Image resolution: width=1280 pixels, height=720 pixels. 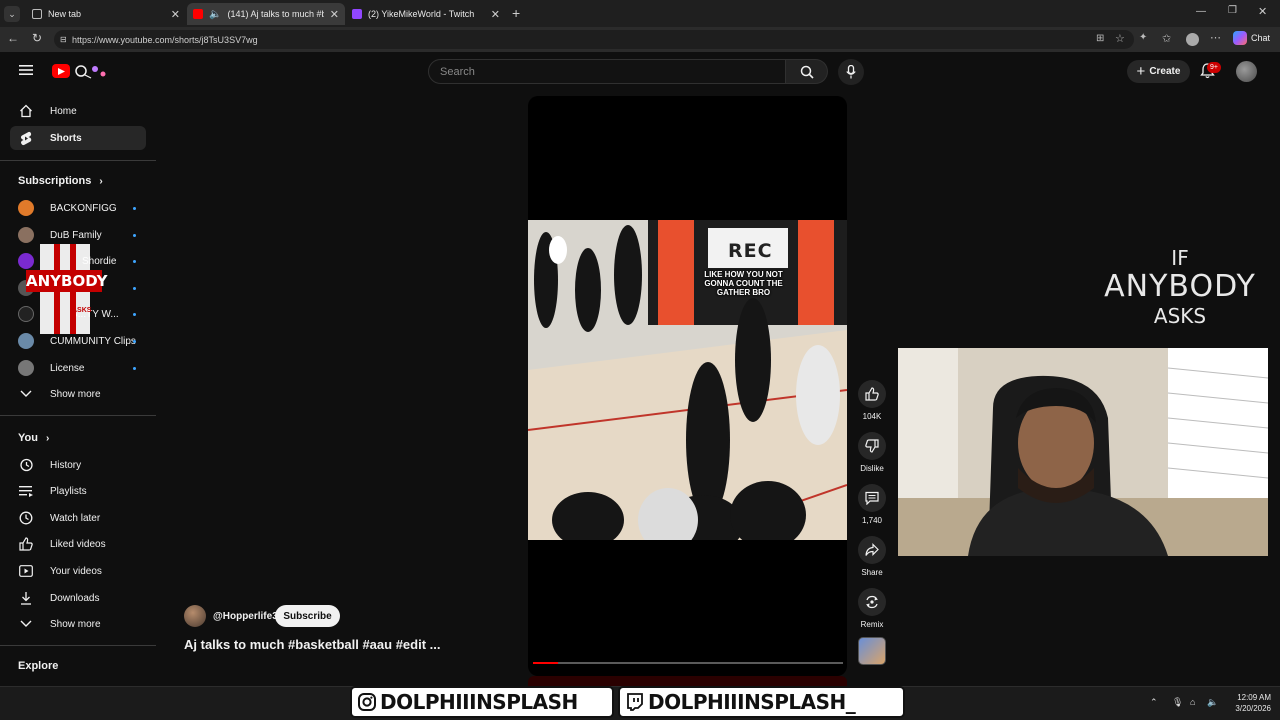 I want to click on sidebar-divider, so click(x=78, y=415).